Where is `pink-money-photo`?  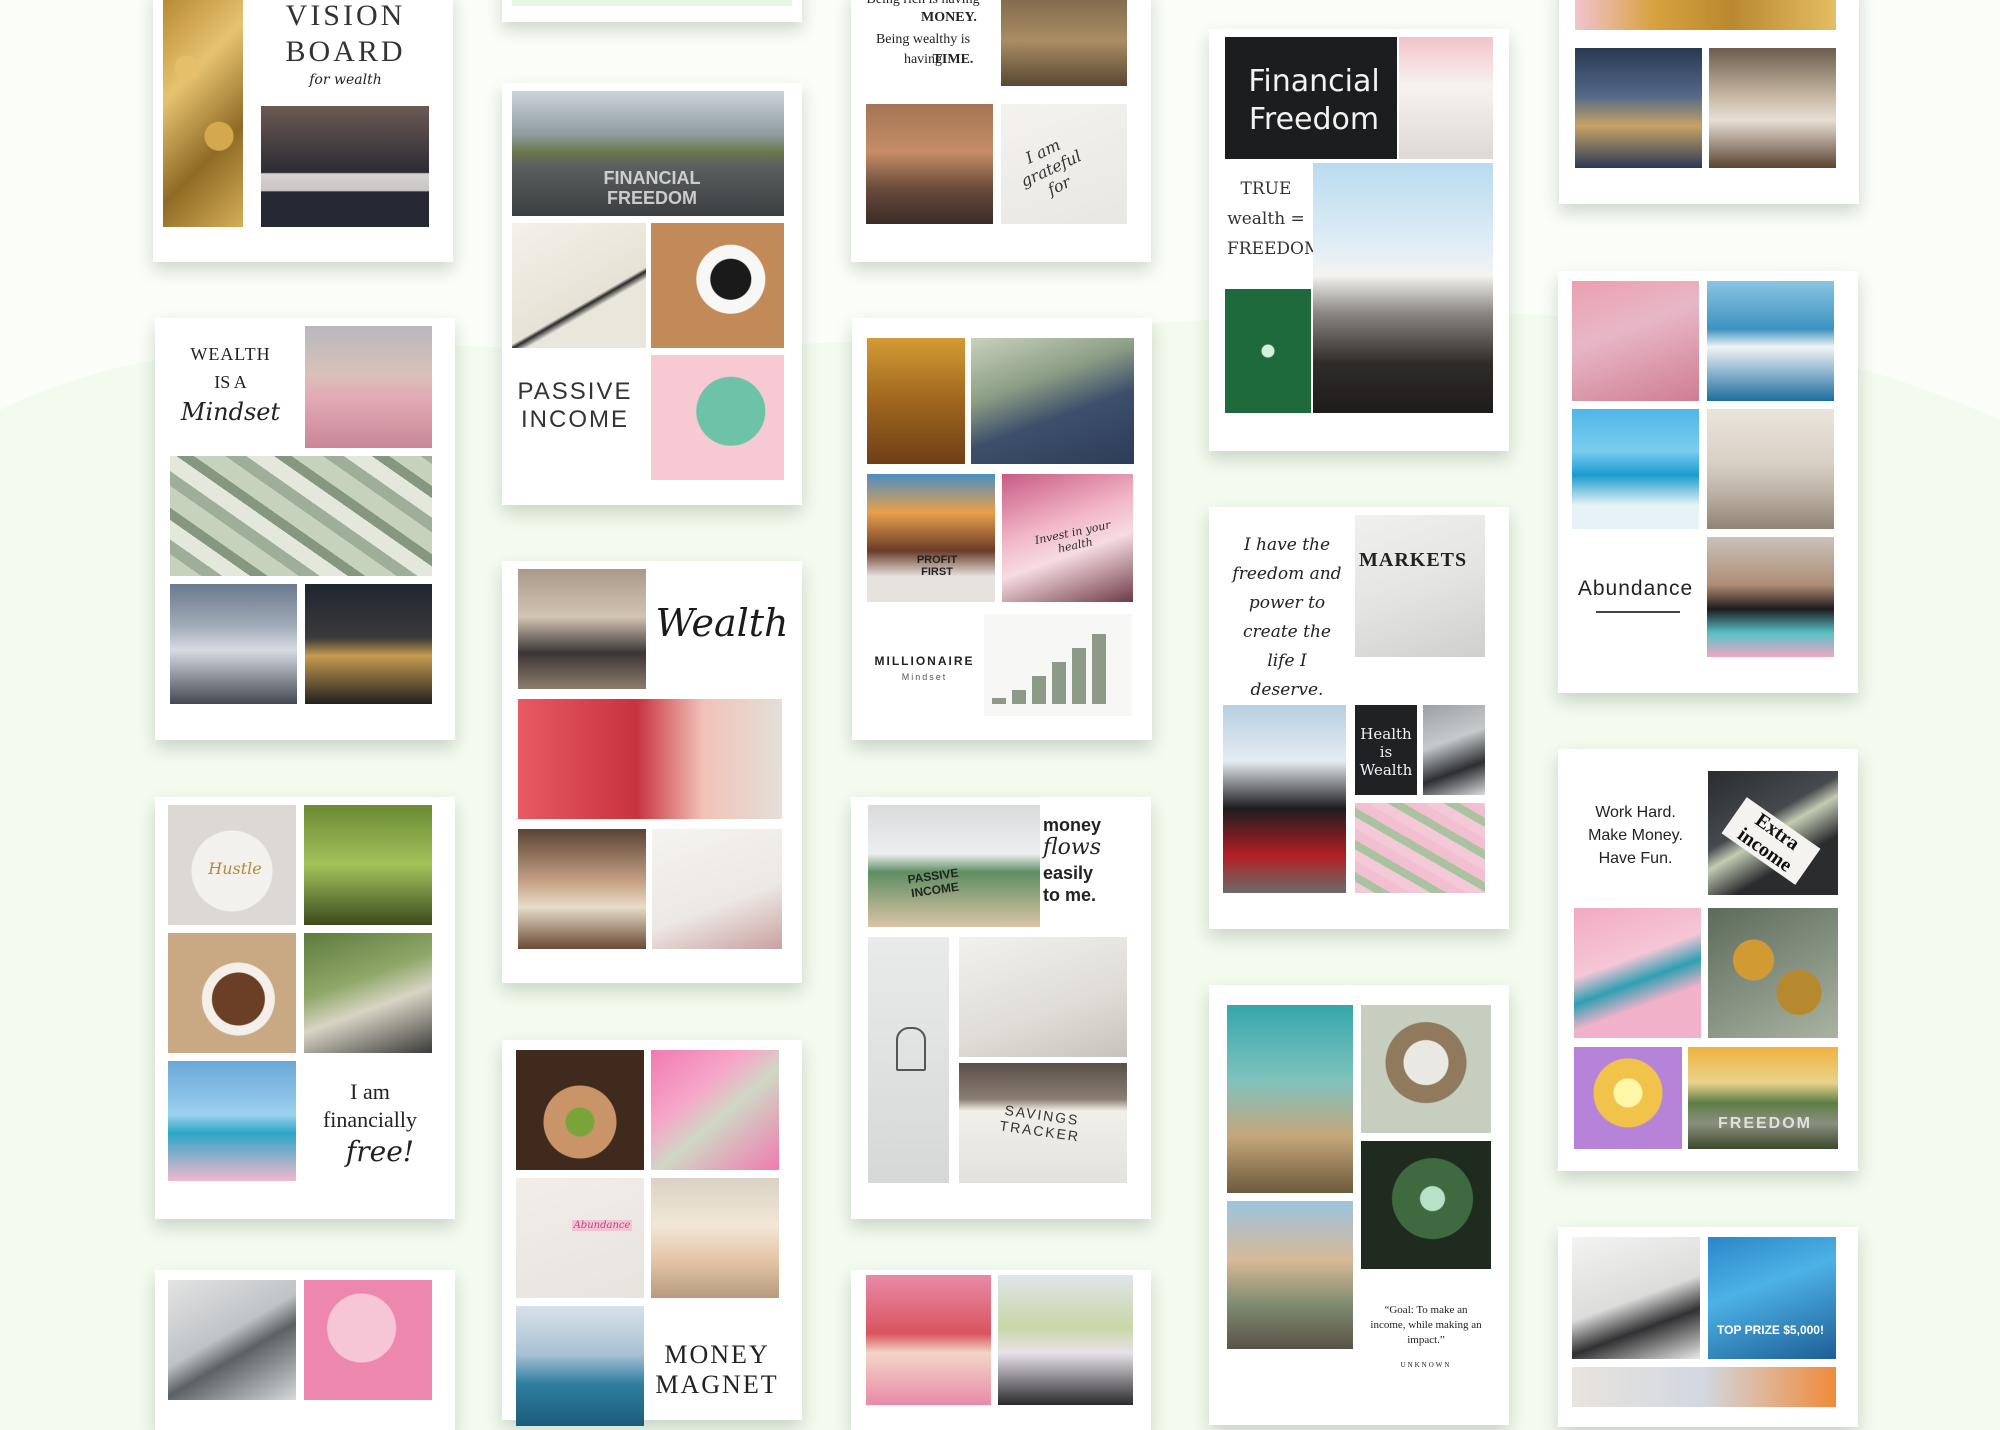 pink-money-photo is located at coordinates (1420, 848).